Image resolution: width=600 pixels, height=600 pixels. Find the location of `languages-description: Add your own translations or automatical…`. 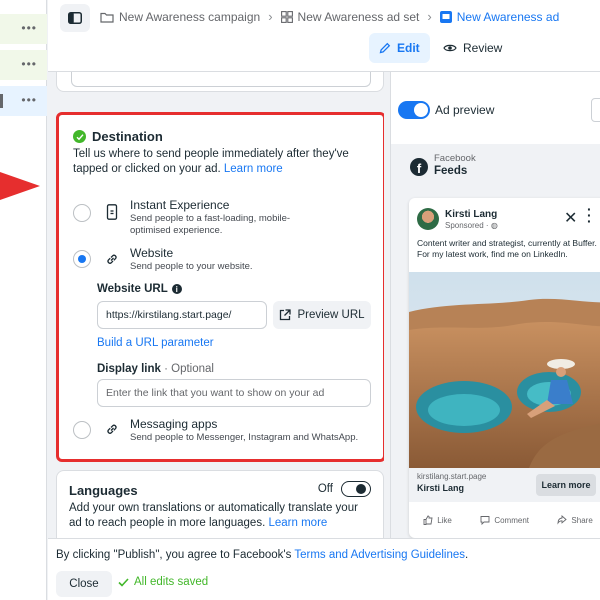

languages-description: Add your own translations or automatical… is located at coordinates (213, 515).